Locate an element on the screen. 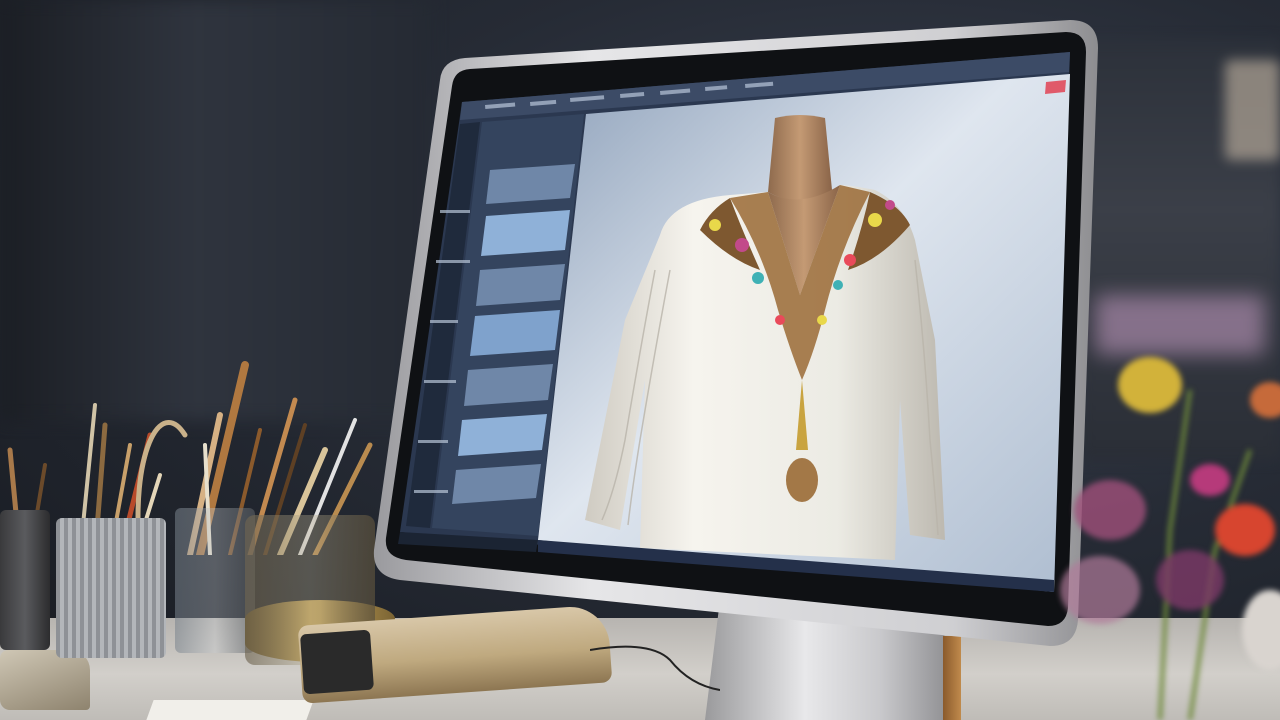  monitor-stand-accent is located at coordinates (952, 678).